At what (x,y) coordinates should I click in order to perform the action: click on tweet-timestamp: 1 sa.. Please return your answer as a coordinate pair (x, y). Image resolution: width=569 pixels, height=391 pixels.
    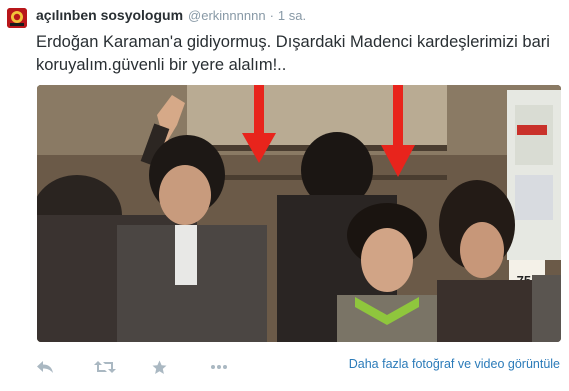
    Looking at the image, I should click on (292, 15).